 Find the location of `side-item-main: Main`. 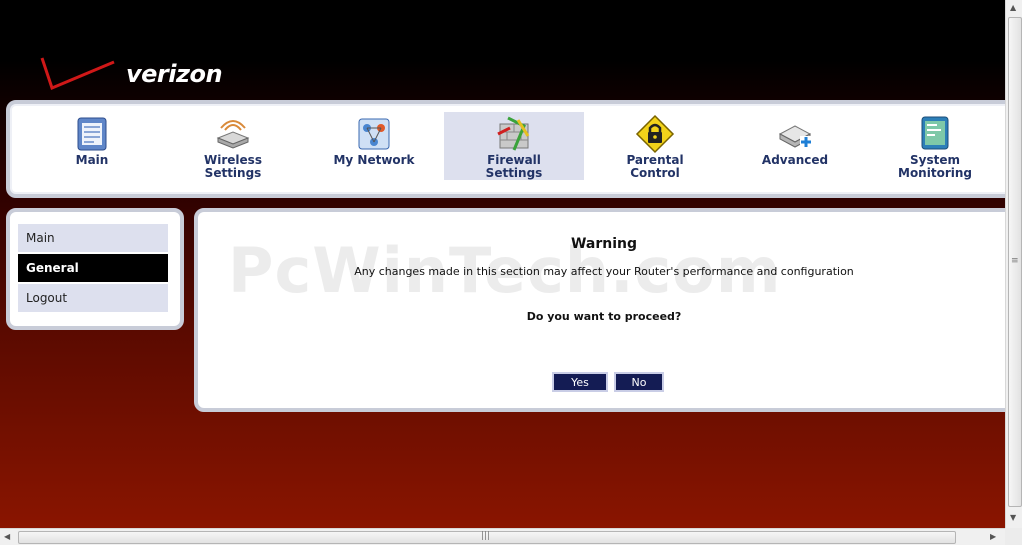

side-item-main: Main is located at coordinates (93, 238).